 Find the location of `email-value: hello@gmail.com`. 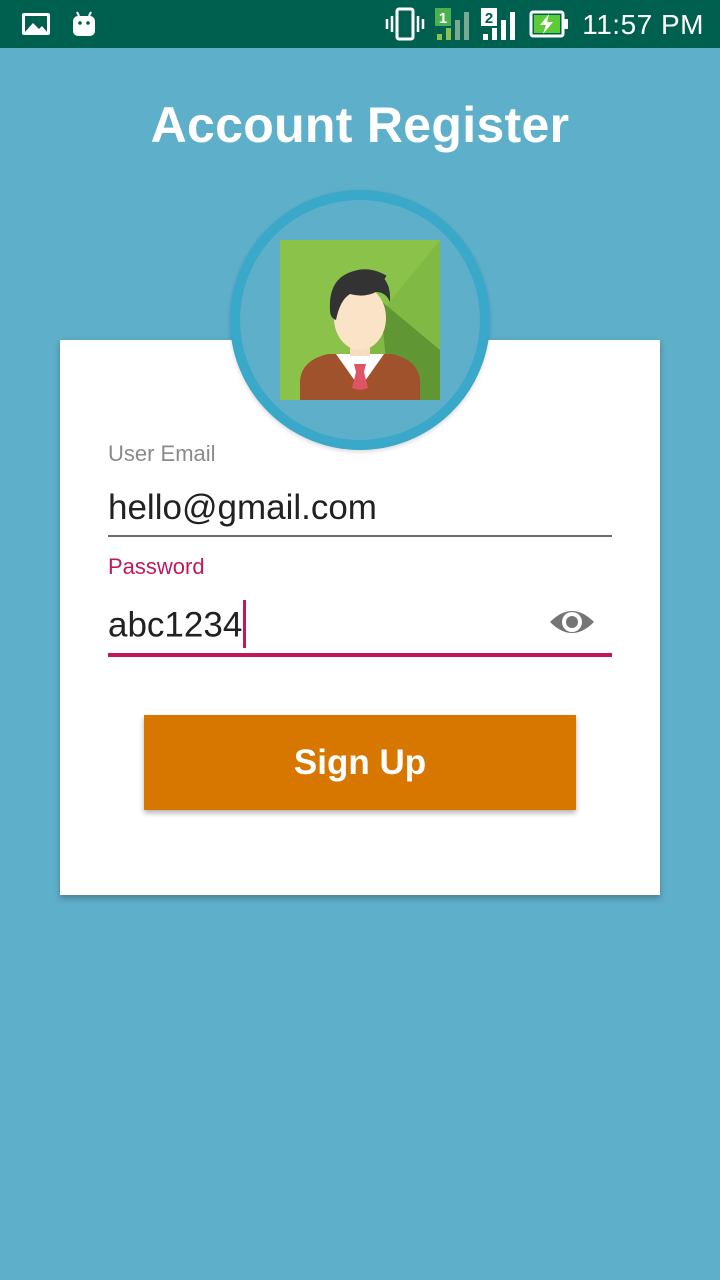

email-value: hello@gmail.com is located at coordinates (242, 507).